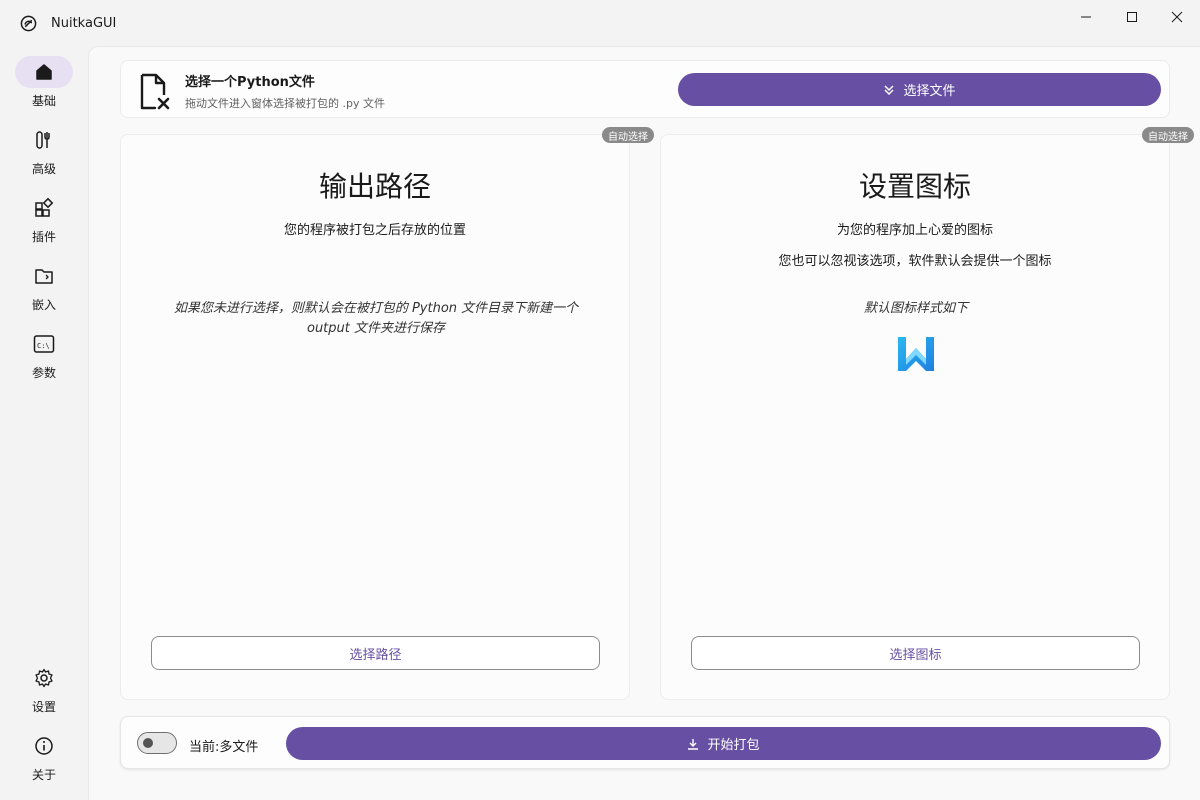  Describe the element at coordinates (224, 747) in the screenshot. I see `mode-label: 当前:多文件` at that location.